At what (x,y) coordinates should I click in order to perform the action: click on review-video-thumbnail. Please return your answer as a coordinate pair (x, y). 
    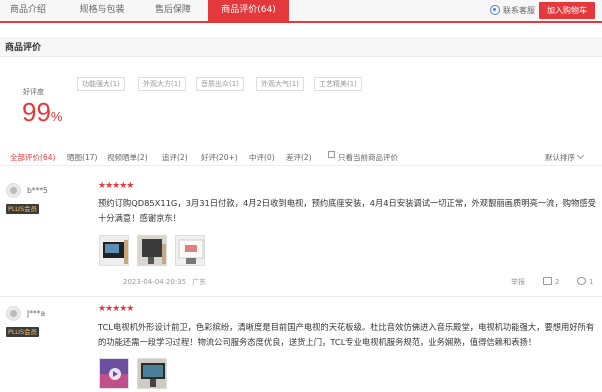
    Looking at the image, I should click on (114, 373).